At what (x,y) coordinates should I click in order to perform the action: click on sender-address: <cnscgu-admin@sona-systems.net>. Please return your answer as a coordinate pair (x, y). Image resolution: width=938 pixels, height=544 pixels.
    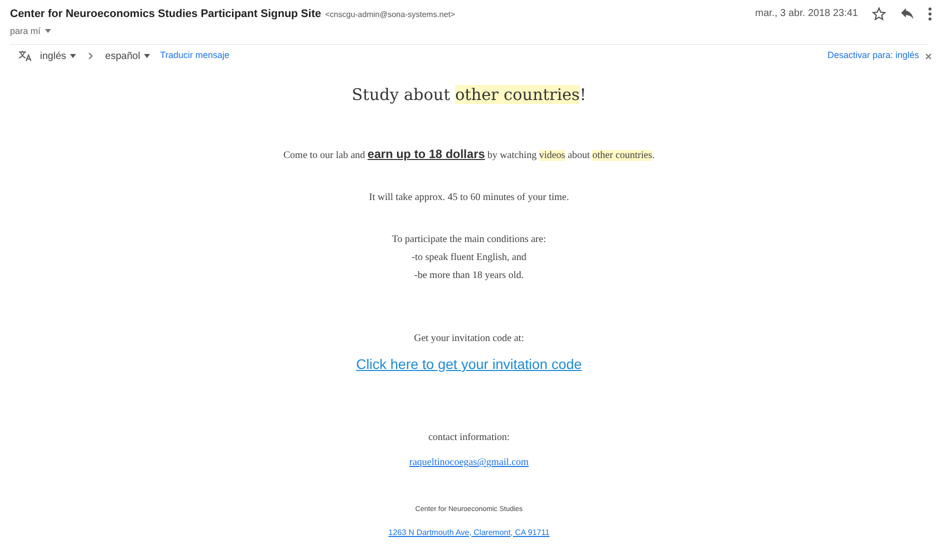
    Looking at the image, I should click on (390, 15).